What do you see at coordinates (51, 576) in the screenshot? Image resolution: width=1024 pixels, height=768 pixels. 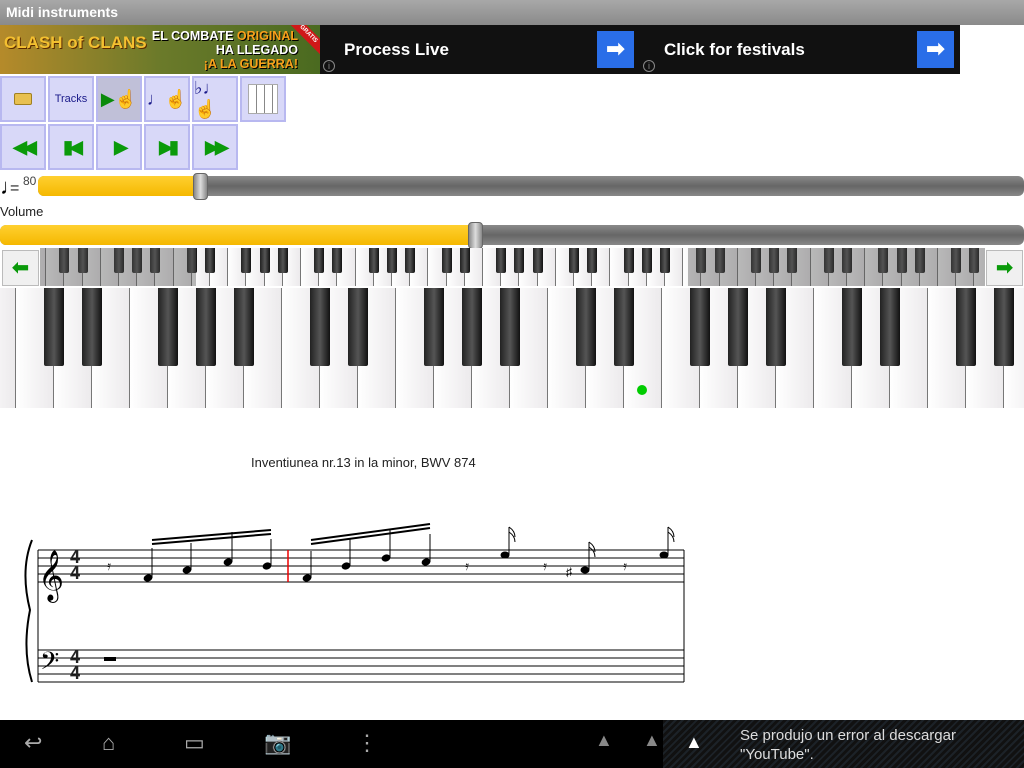 I see `treble-clef-icon: 𝄞` at bounding box center [51, 576].